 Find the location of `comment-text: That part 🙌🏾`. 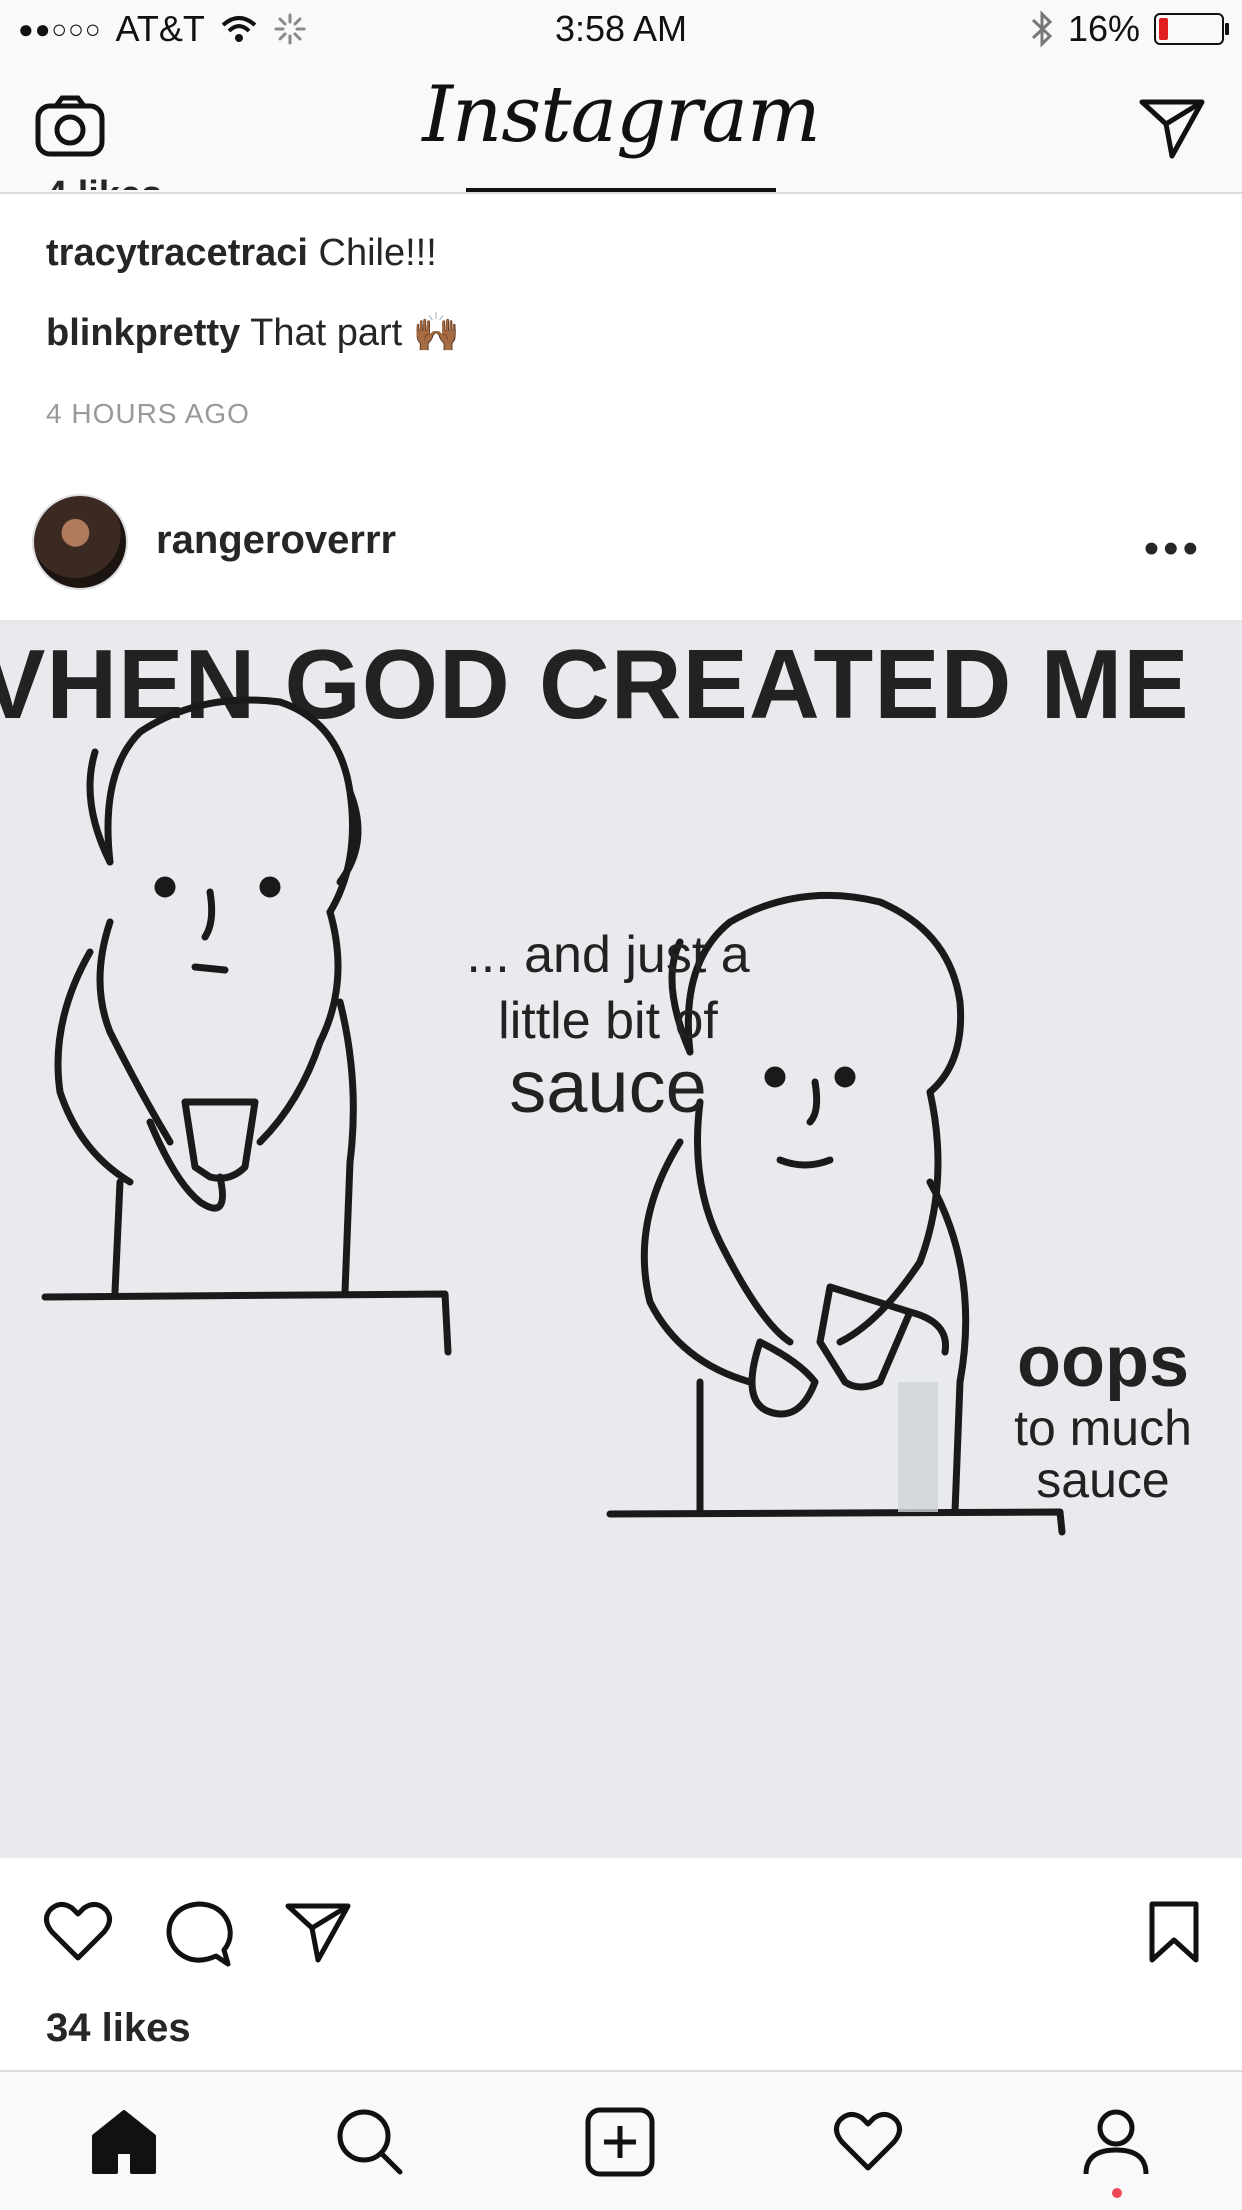

comment-text: That part 🙌🏾 is located at coordinates (355, 333).